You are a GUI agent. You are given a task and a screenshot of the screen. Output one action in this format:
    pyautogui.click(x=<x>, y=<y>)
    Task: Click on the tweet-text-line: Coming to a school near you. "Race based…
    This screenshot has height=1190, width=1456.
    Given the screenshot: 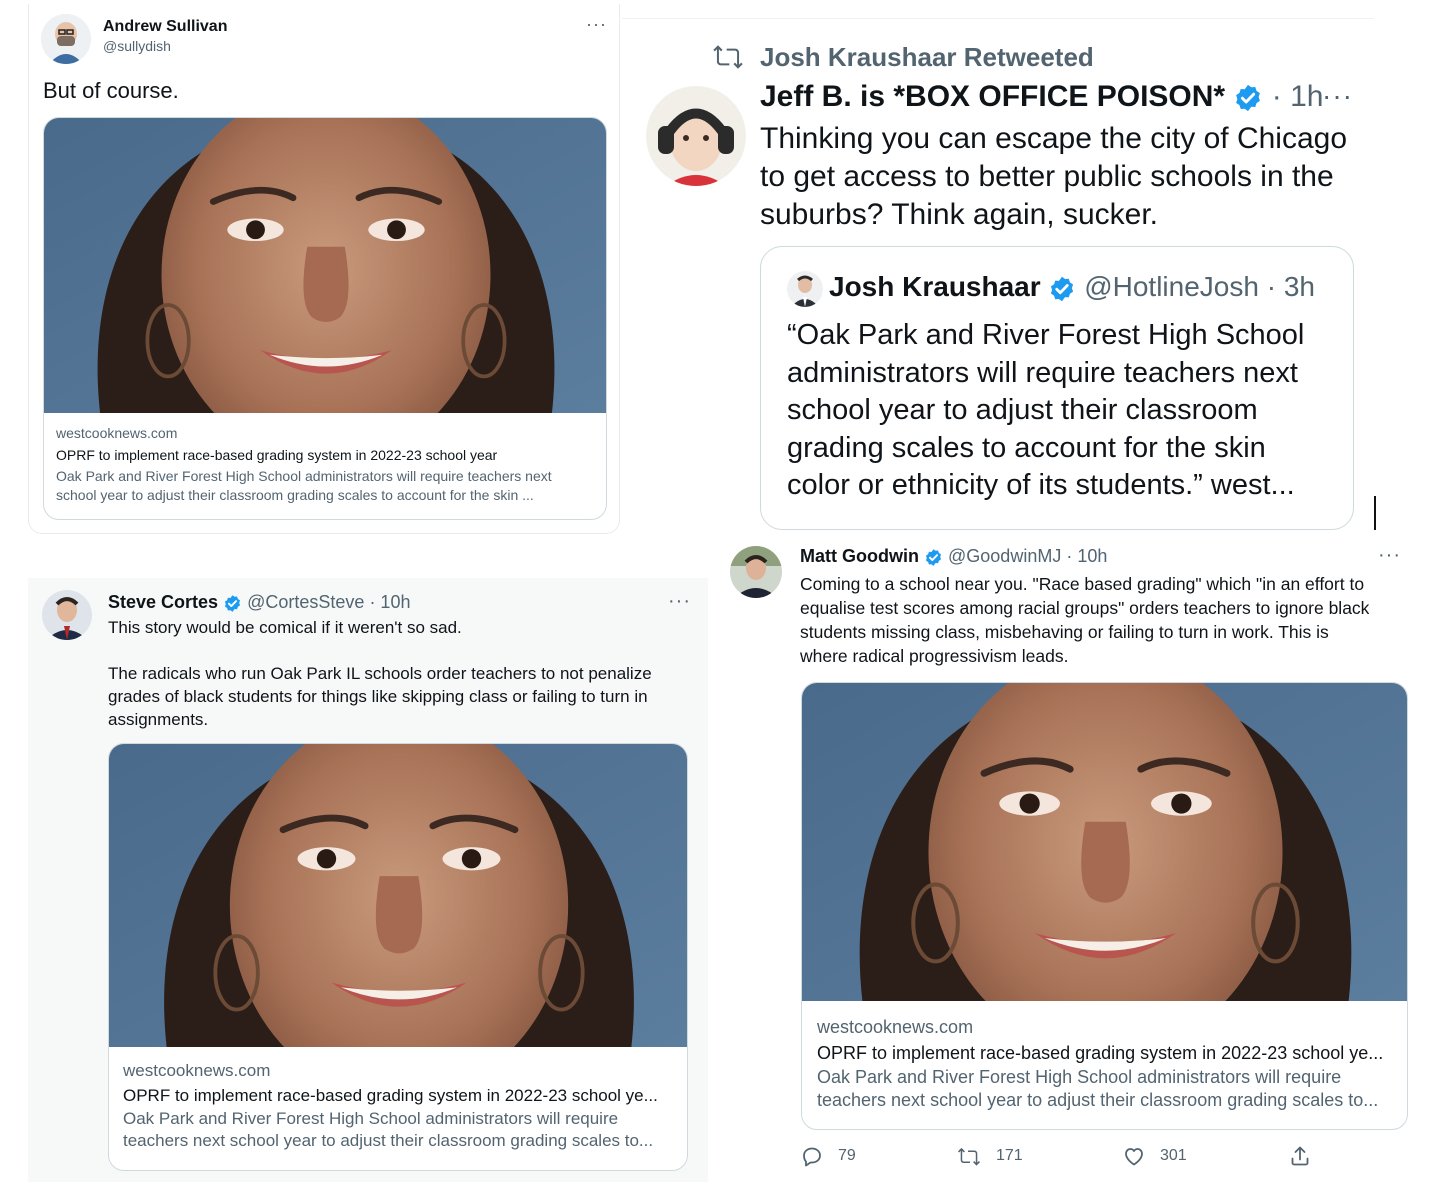 What is the action you would take?
    pyautogui.click(x=1082, y=584)
    